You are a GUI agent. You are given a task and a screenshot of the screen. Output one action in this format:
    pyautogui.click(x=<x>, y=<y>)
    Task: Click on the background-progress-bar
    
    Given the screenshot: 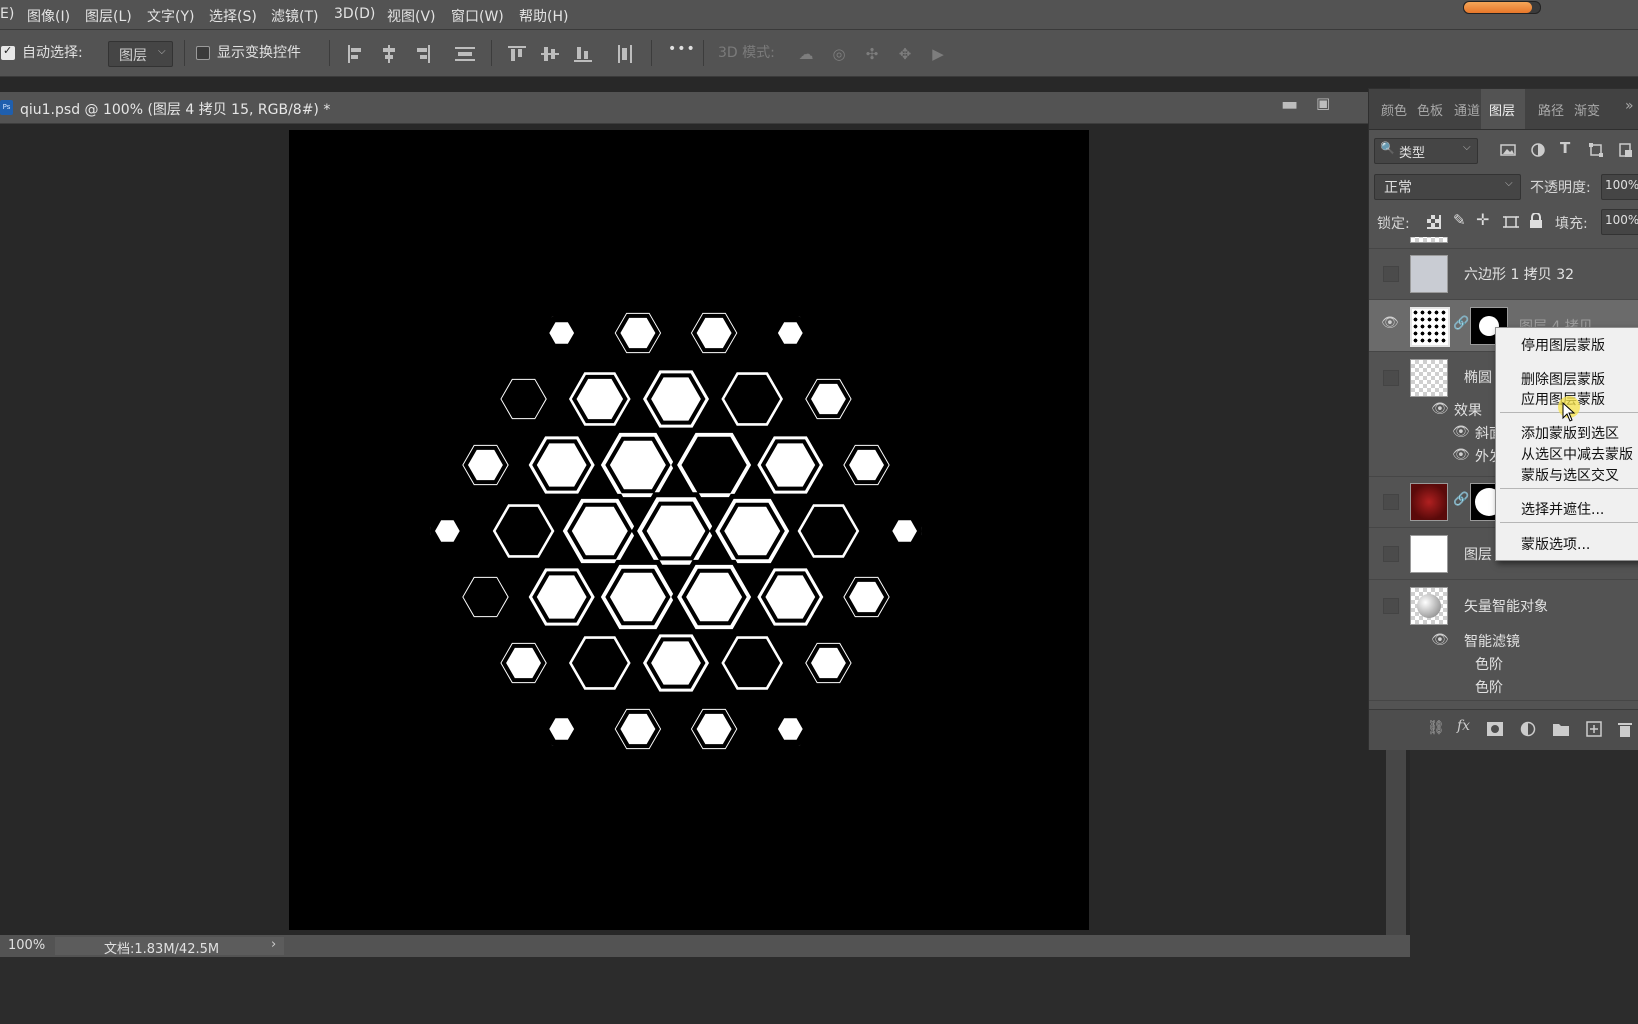 What is the action you would take?
    pyautogui.click(x=1502, y=7)
    